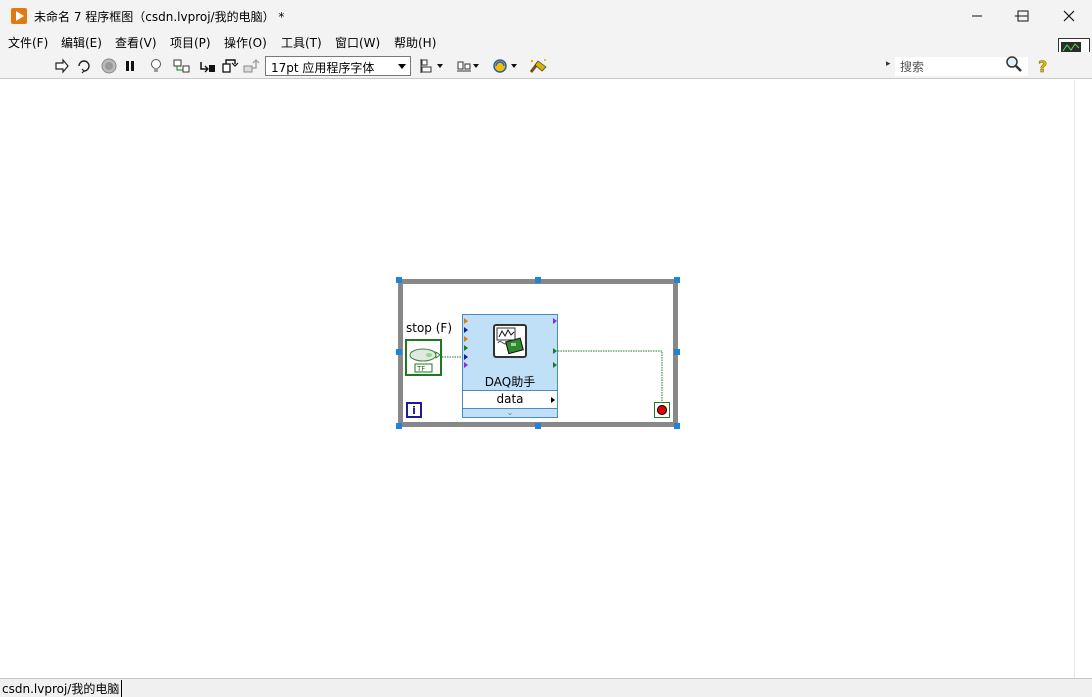 This screenshot has width=1092, height=697. Describe the element at coordinates (19, 16) in the screenshot. I see `labview-app-icon` at that location.